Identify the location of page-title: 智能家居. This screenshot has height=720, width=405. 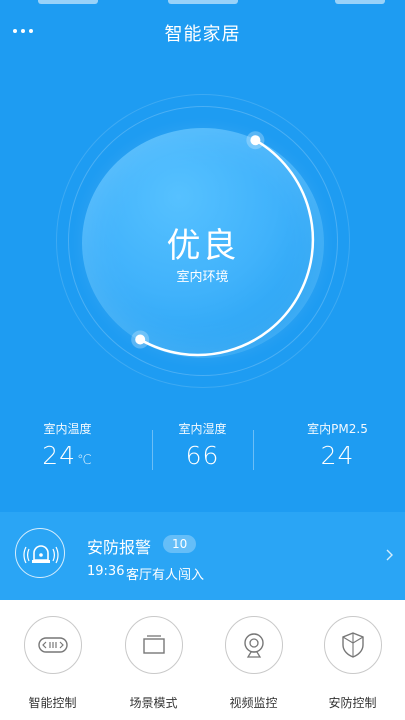
(202, 34).